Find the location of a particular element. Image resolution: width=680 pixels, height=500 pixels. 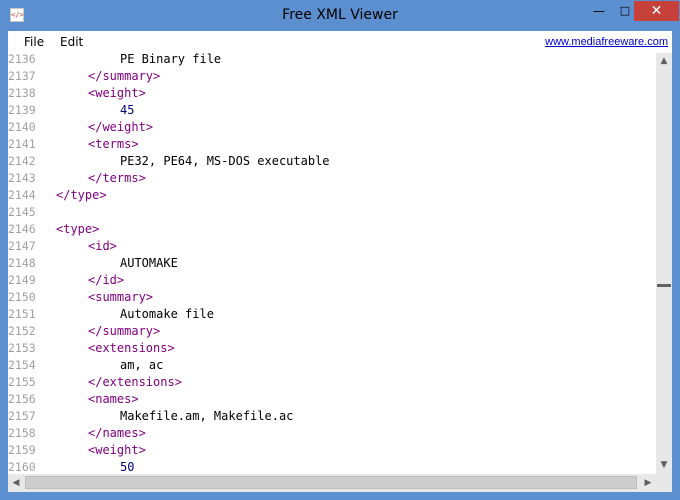

line-number: 2157 is located at coordinates (22, 416).